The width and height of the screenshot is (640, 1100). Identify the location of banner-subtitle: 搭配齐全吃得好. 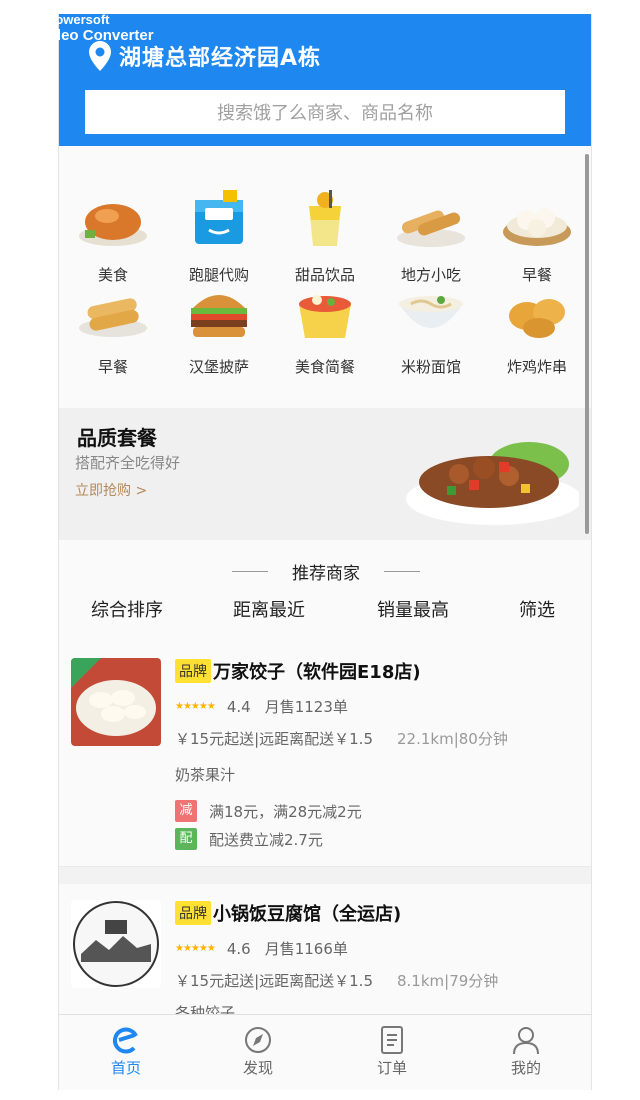
(128, 463).